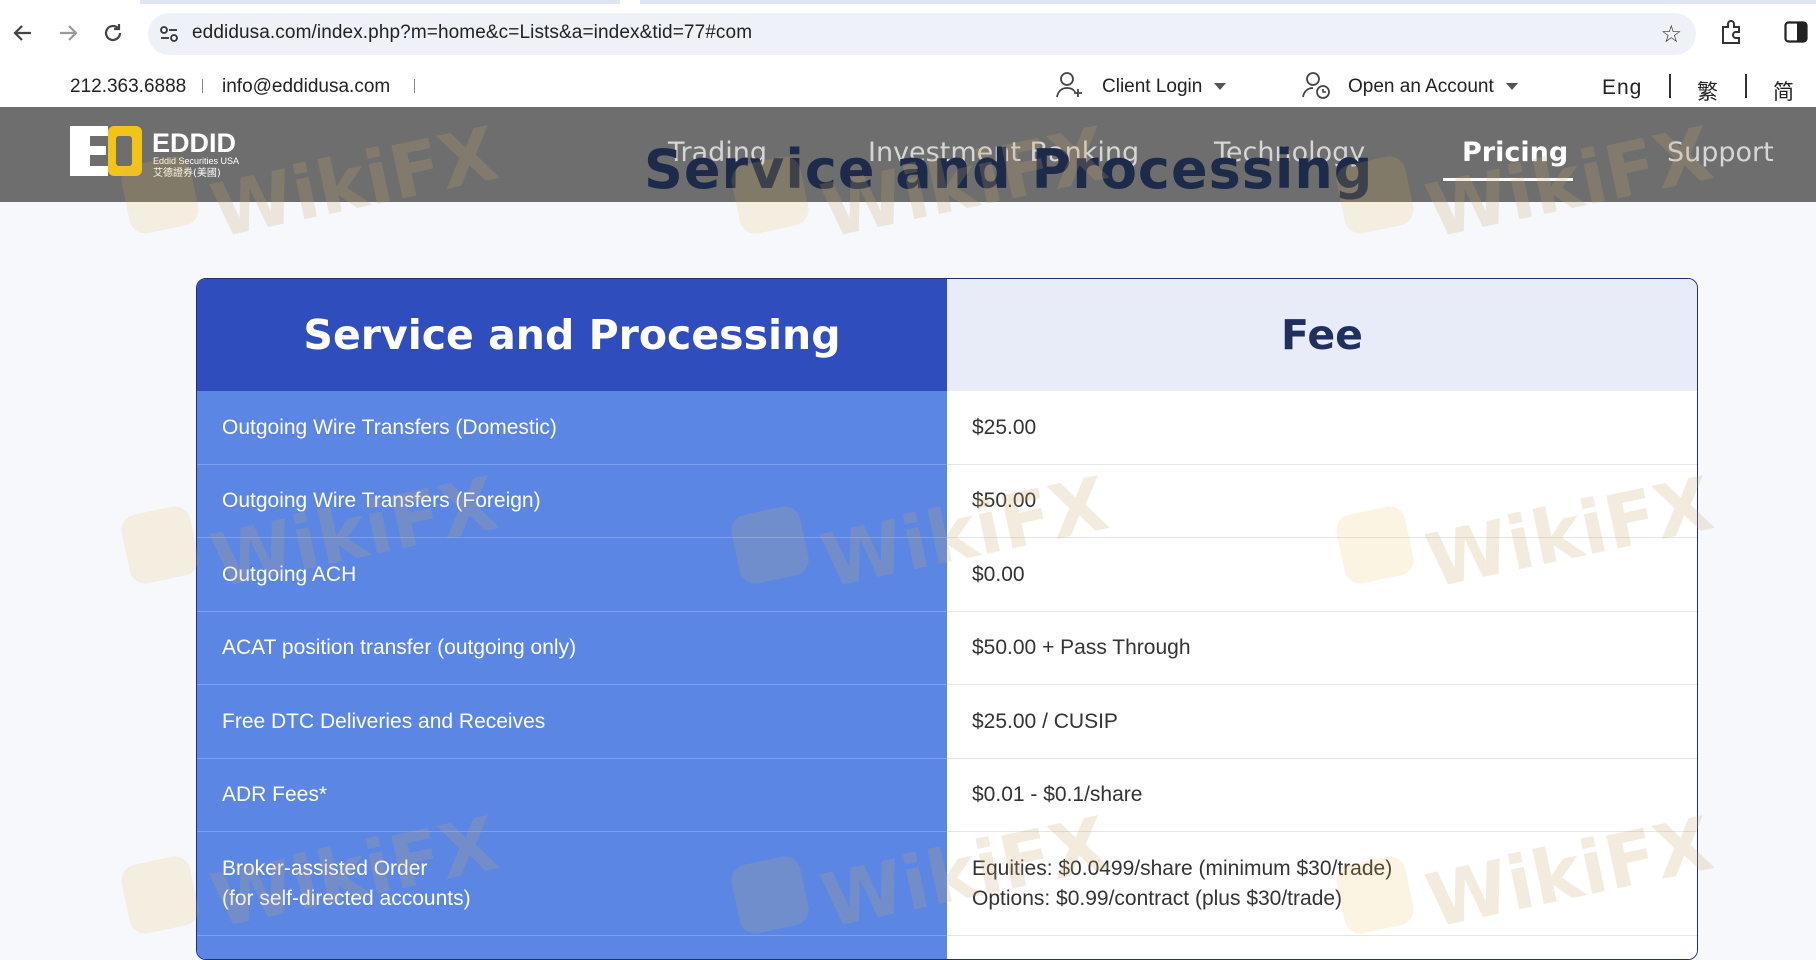  I want to click on fee-text: $0.00, so click(998, 574).